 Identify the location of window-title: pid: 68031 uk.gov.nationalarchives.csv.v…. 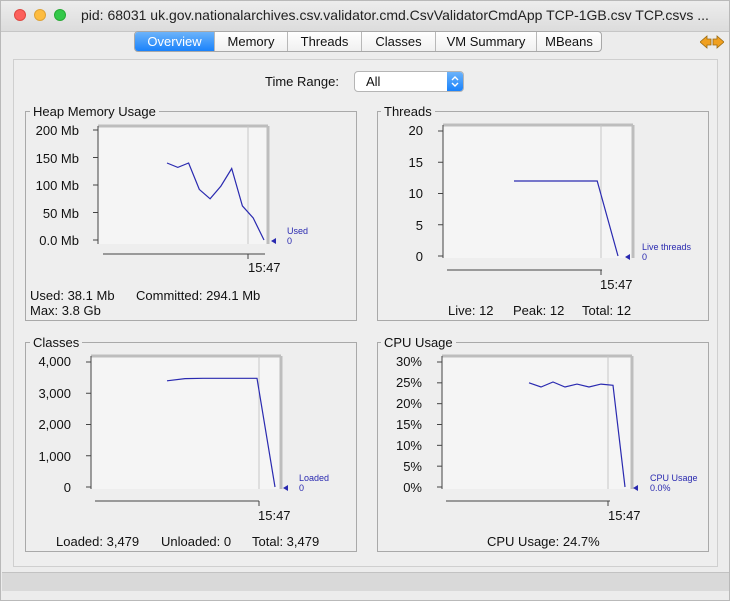
(395, 15).